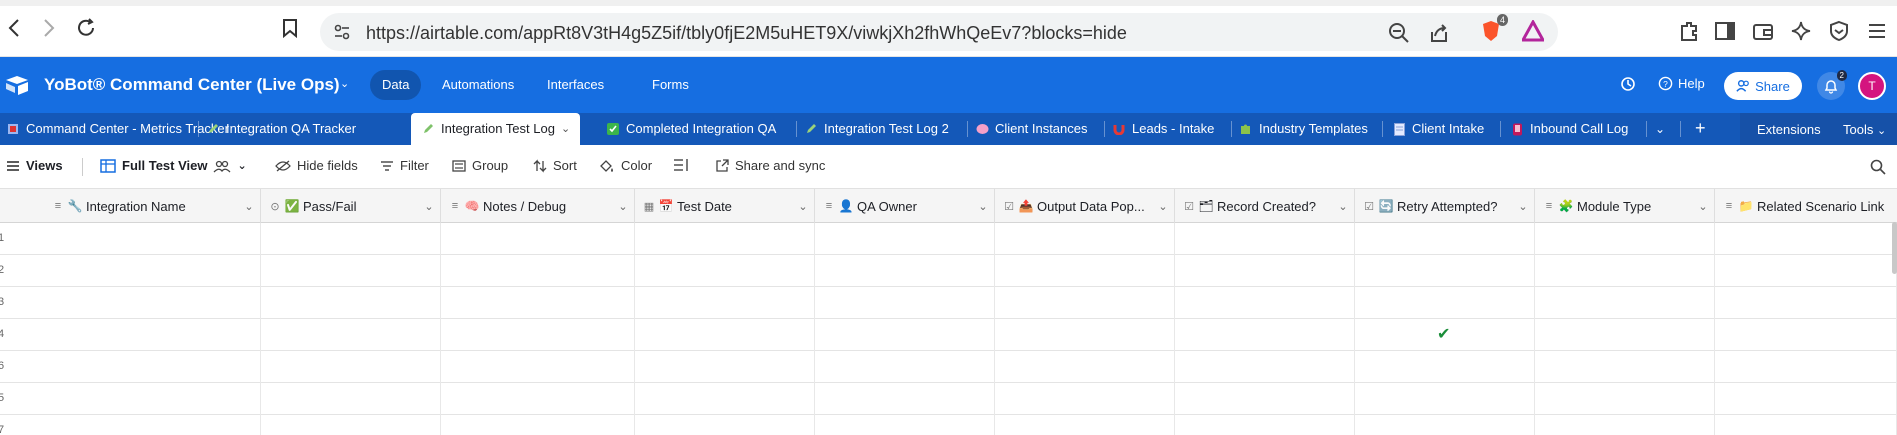  I want to click on share-page-icon, so click(1439, 34).